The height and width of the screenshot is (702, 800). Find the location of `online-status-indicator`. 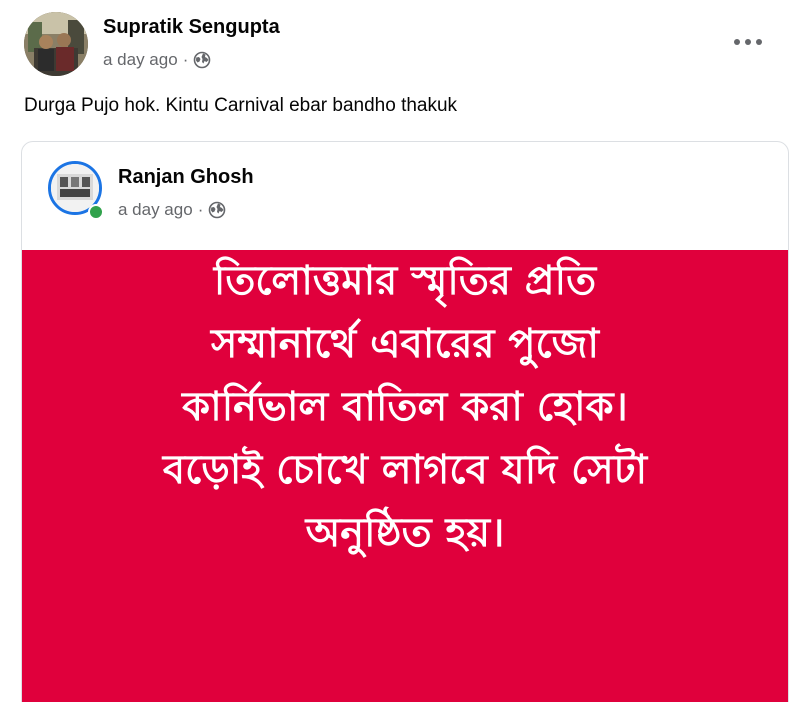

online-status-indicator is located at coordinates (96, 212).